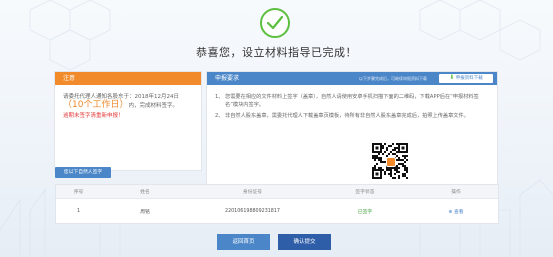 The width and height of the screenshot is (553, 257). What do you see at coordinates (219, 97) in the screenshot?
I see `list-item-num: 1、` at bounding box center [219, 97].